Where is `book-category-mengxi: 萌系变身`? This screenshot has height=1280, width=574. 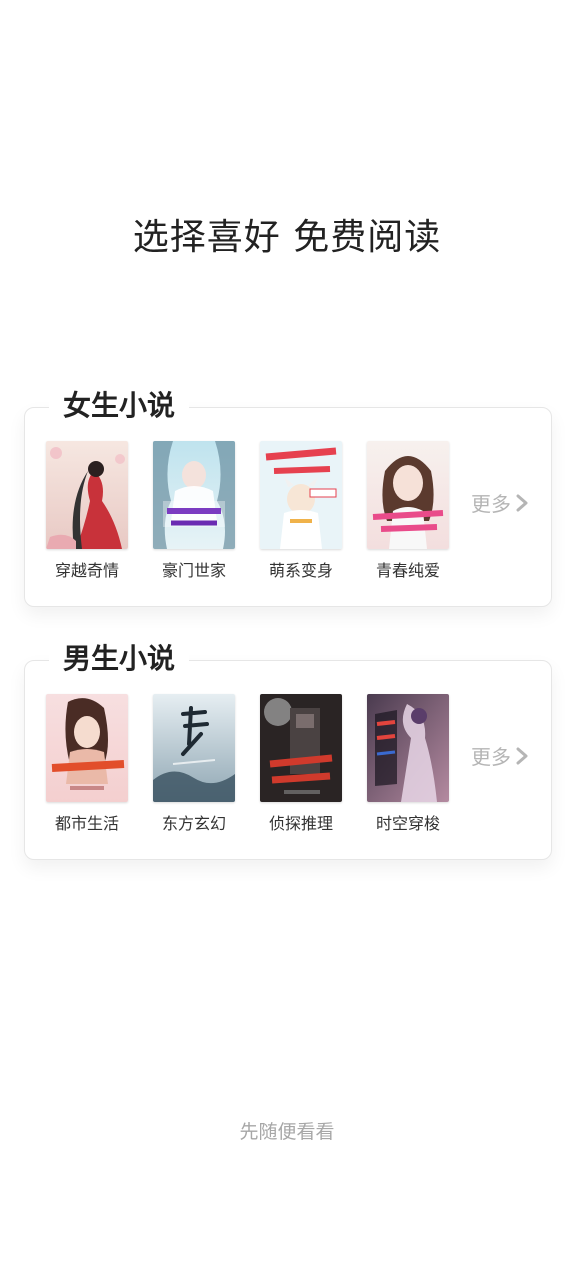 book-category-mengxi: 萌系变身 is located at coordinates (301, 511).